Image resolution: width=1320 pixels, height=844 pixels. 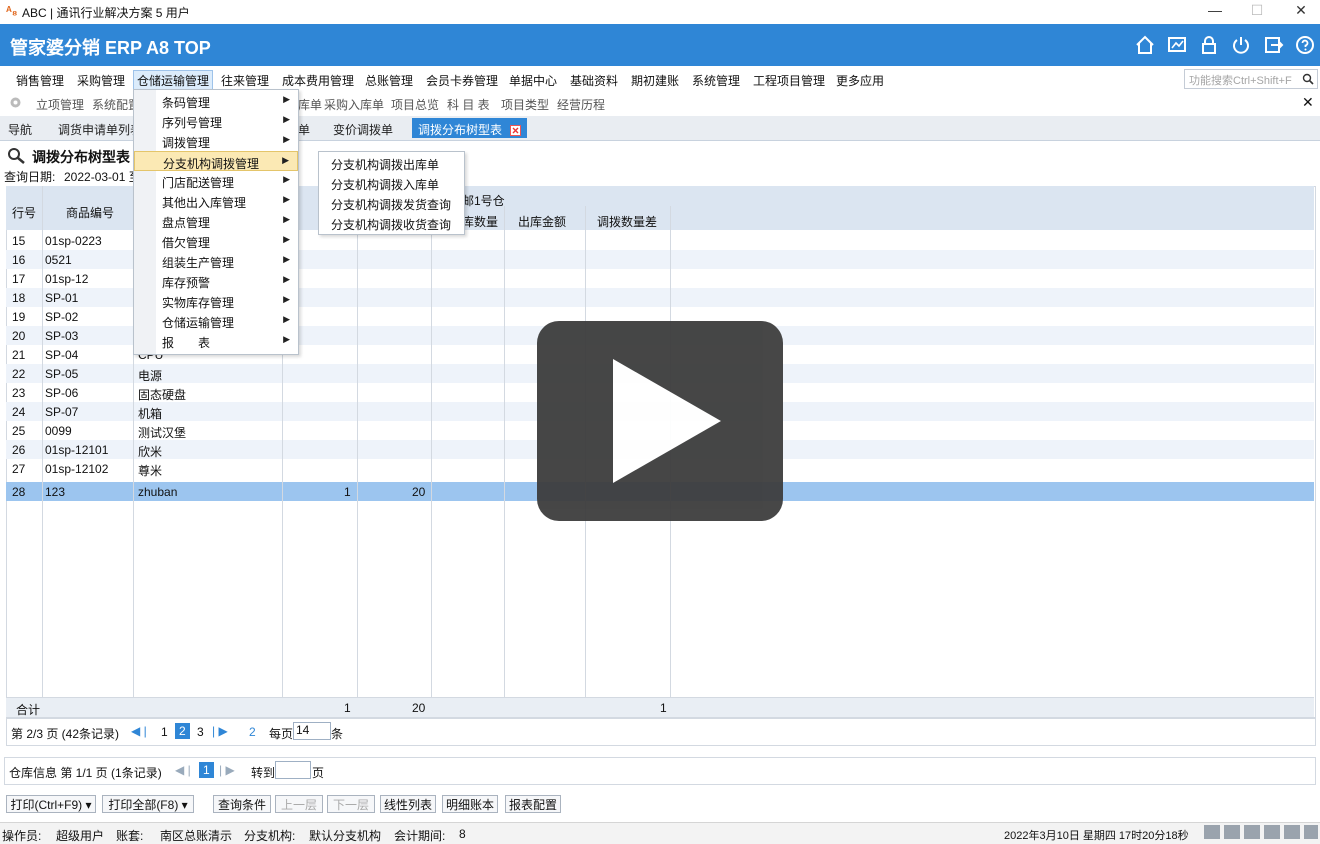 I want to click on menu-item-loan: 借欠管理 ▶, so click(x=216, y=241).